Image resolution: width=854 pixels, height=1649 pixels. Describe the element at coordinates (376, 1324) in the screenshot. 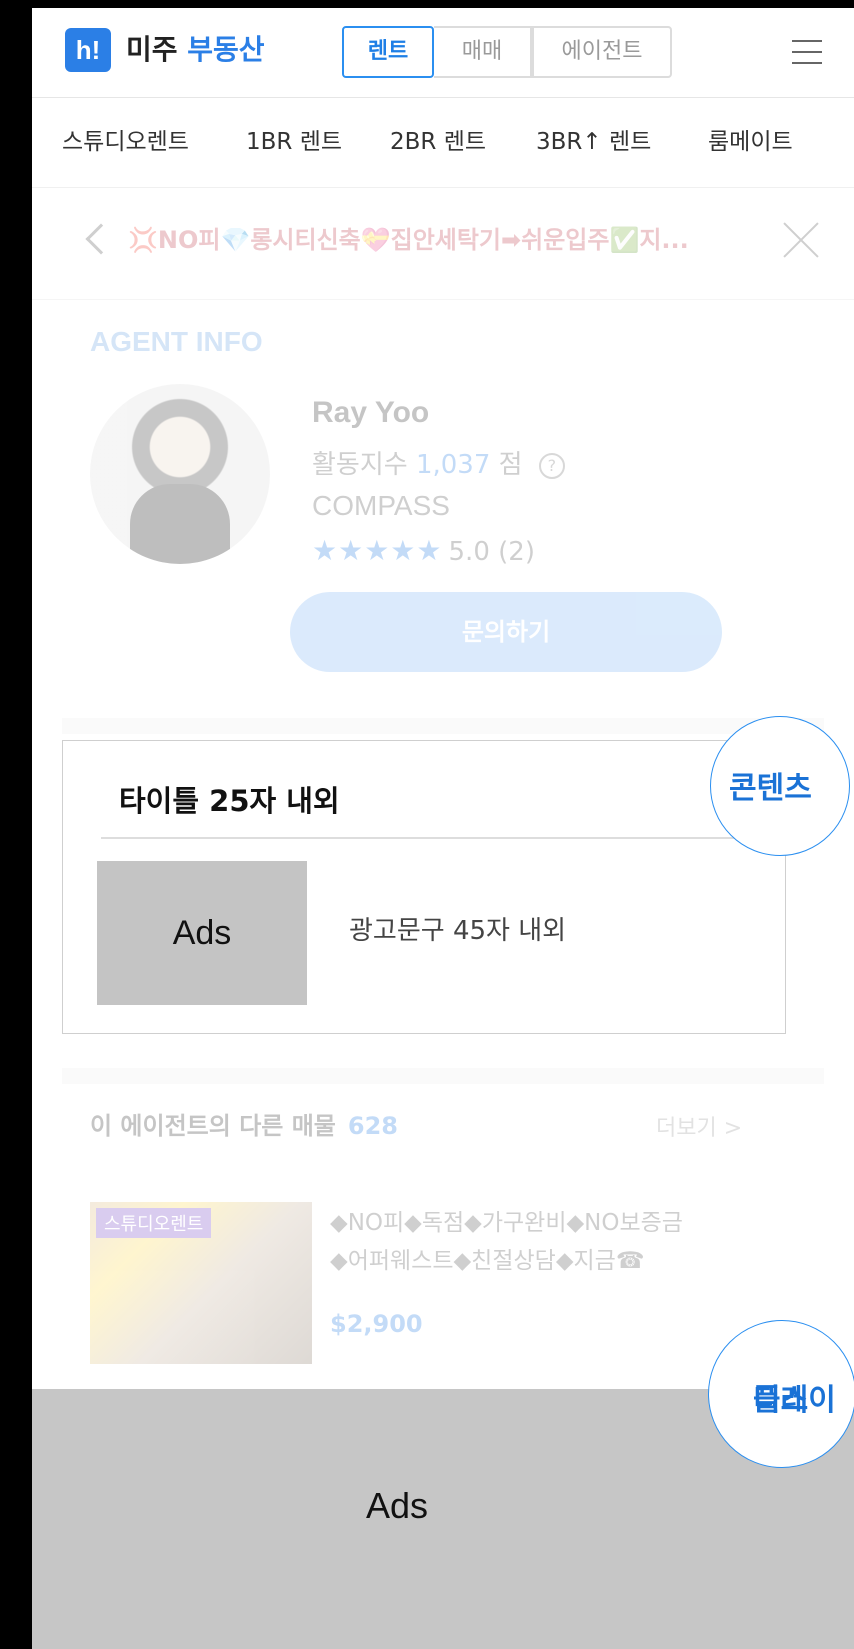

I see `listing-price: $2,900` at that location.